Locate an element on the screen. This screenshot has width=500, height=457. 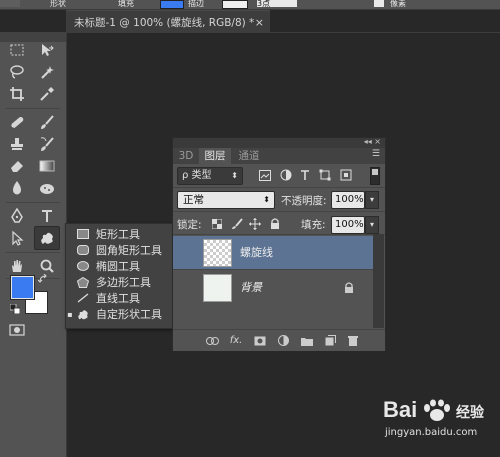
lock-icon is located at coordinates (349, 287).